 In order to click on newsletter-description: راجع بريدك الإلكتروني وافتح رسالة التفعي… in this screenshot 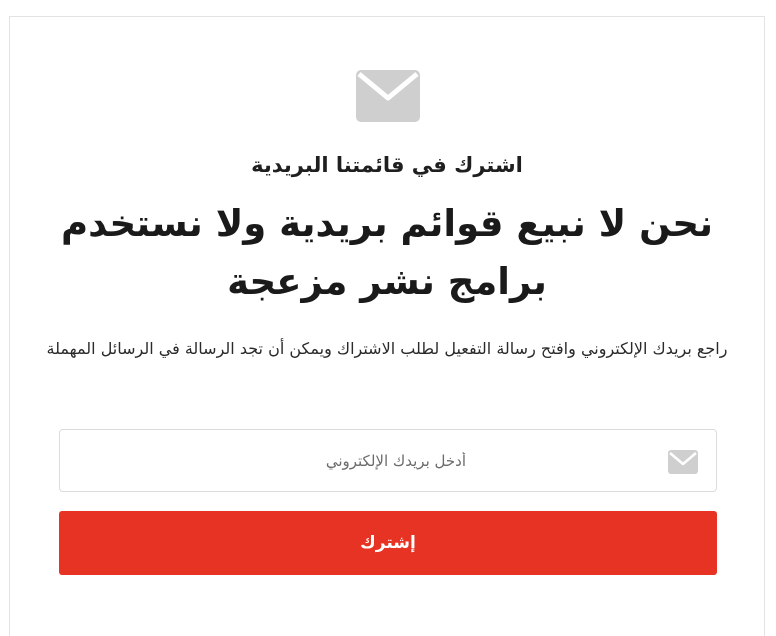, I will do `click(387, 348)`.